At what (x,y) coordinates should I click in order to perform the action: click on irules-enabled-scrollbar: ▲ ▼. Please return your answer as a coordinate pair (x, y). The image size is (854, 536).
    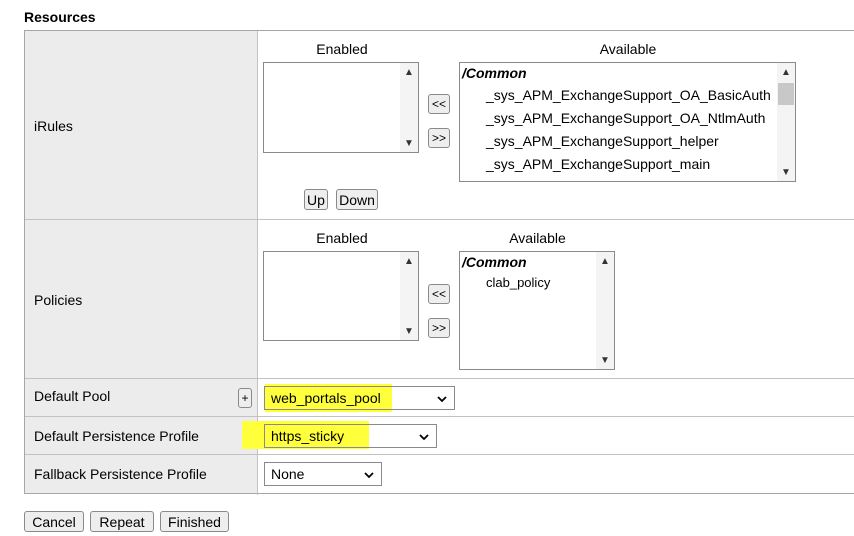
    Looking at the image, I should click on (409, 107).